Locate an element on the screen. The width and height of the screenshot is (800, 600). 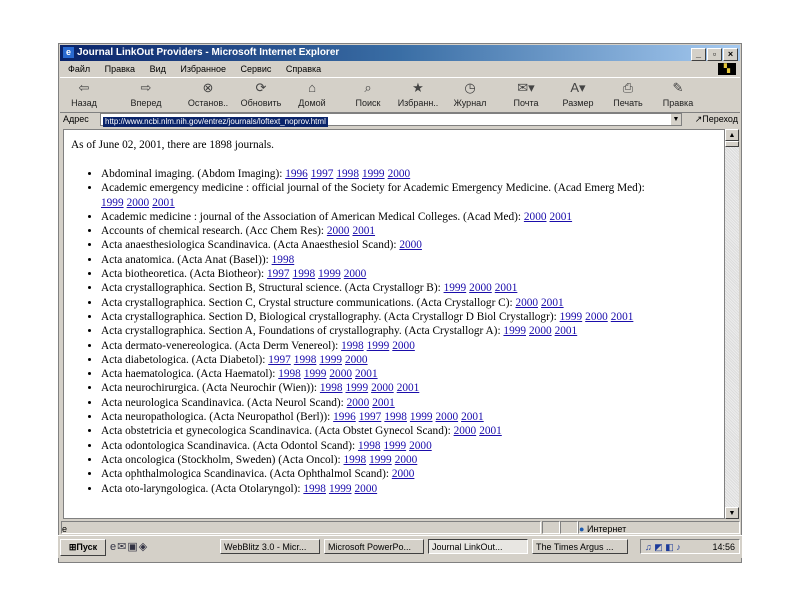
home-button: ⌂ Домой is located at coordinates (312, 95).